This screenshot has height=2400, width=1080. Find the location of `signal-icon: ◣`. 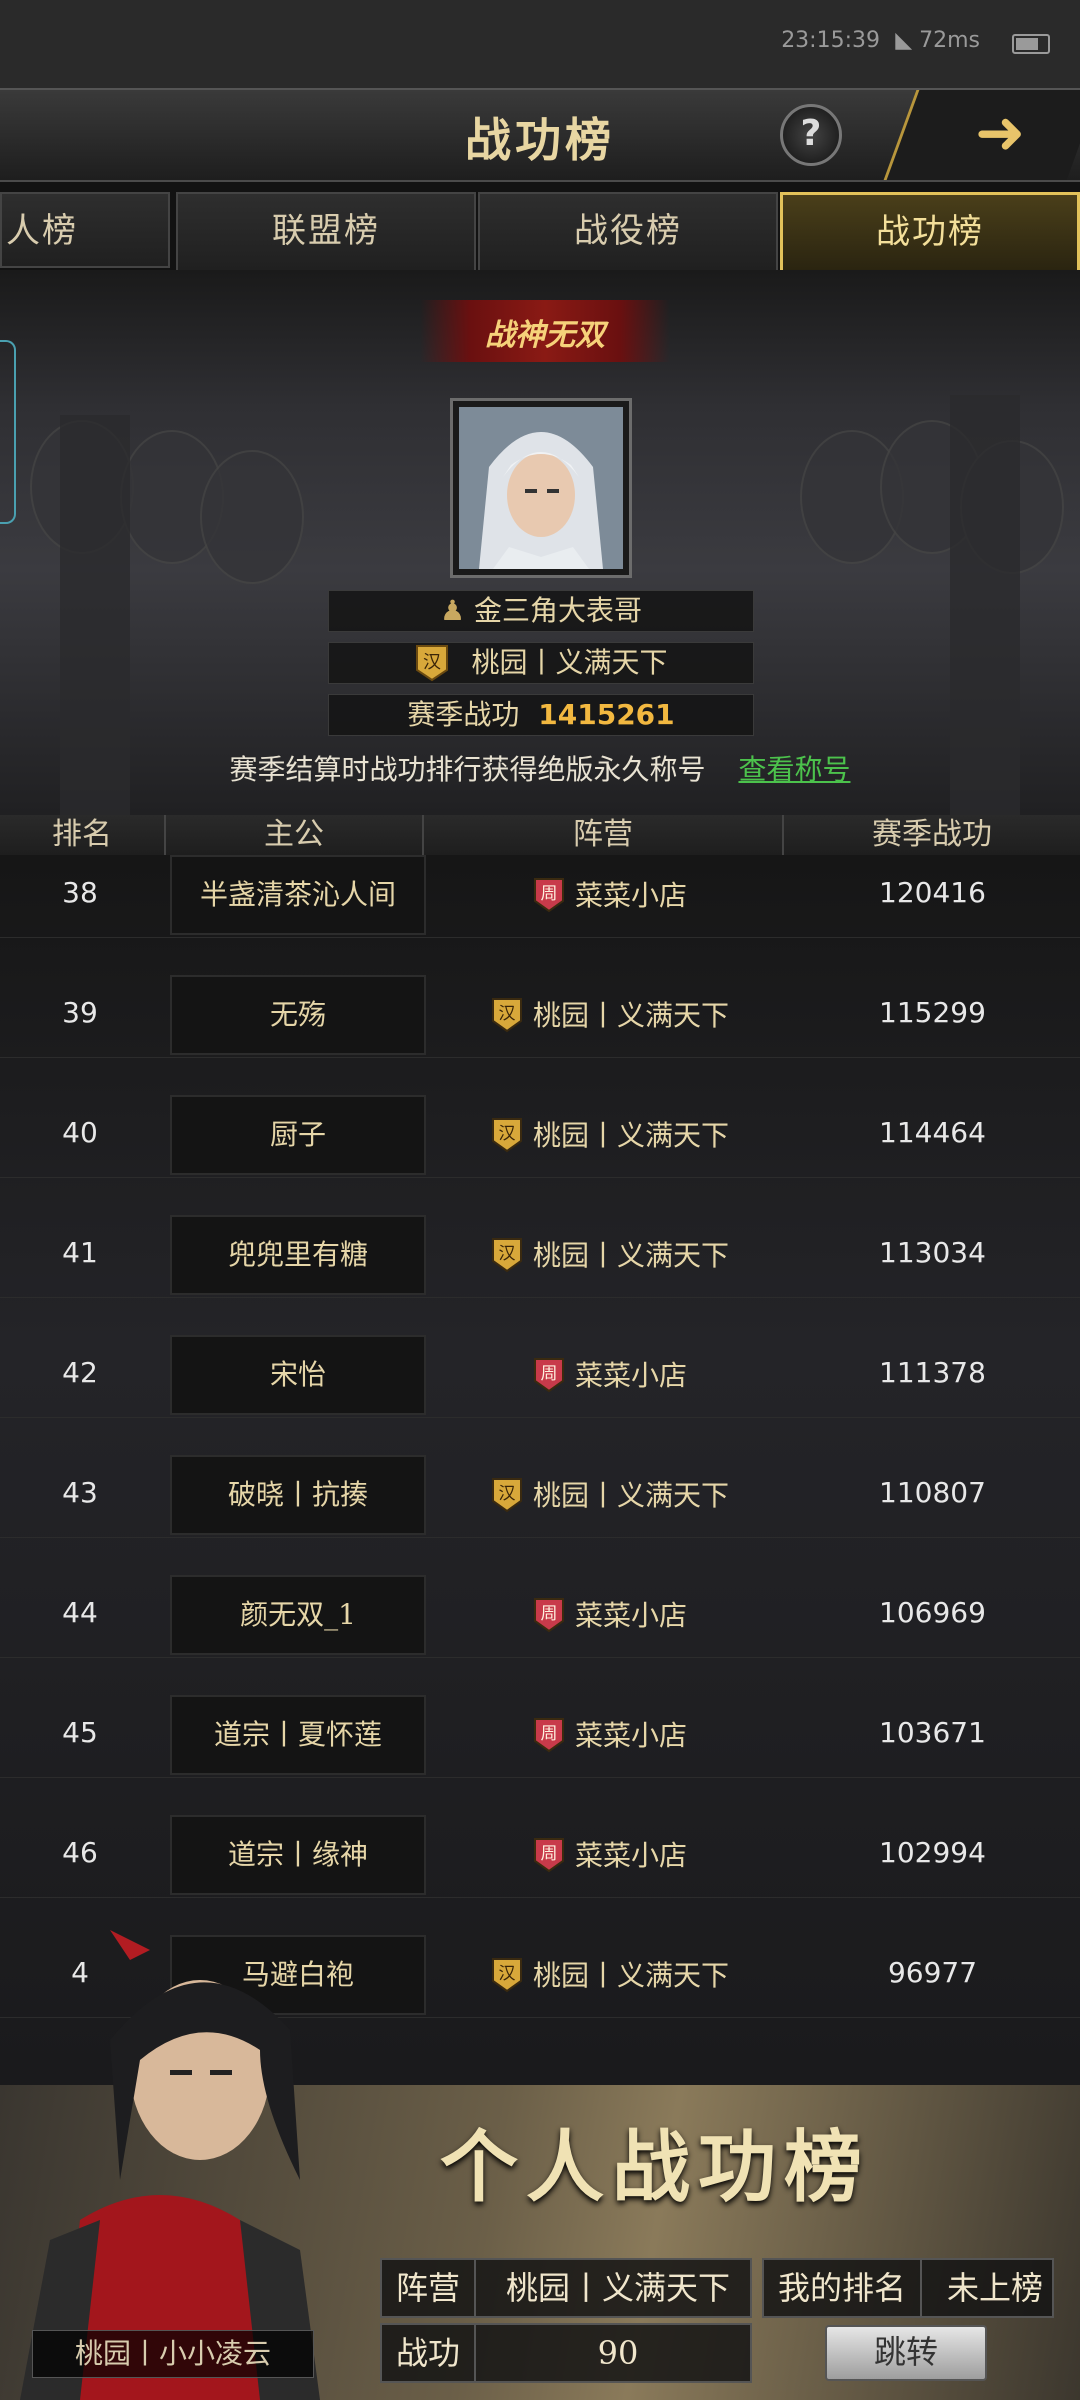

signal-icon: ◣ is located at coordinates (904, 40).